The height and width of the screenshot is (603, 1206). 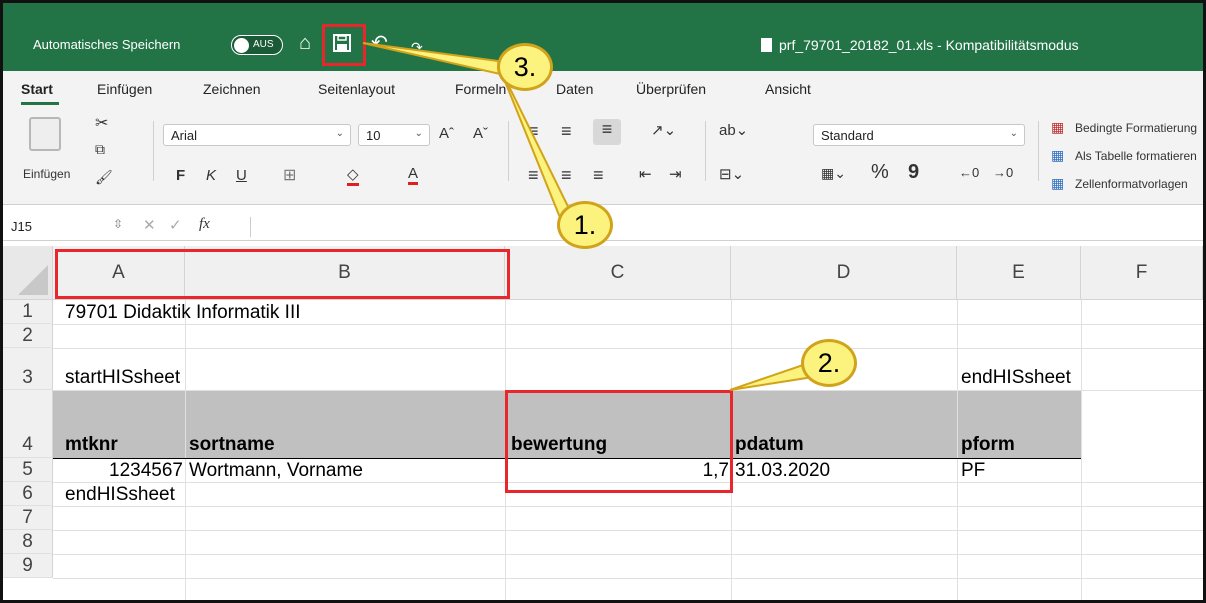 What do you see at coordinates (829, 363) in the screenshot?
I see `callout-2: 2.` at bounding box center [829, 363].